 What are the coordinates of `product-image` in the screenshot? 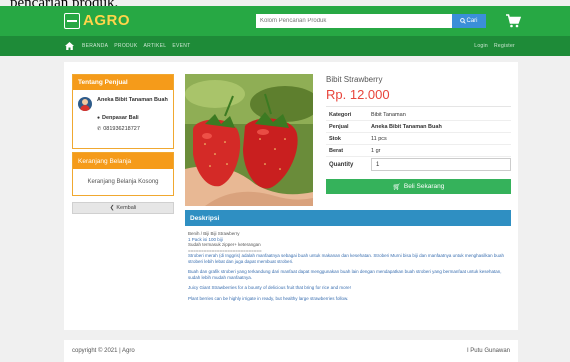 It's located at (249, 140).